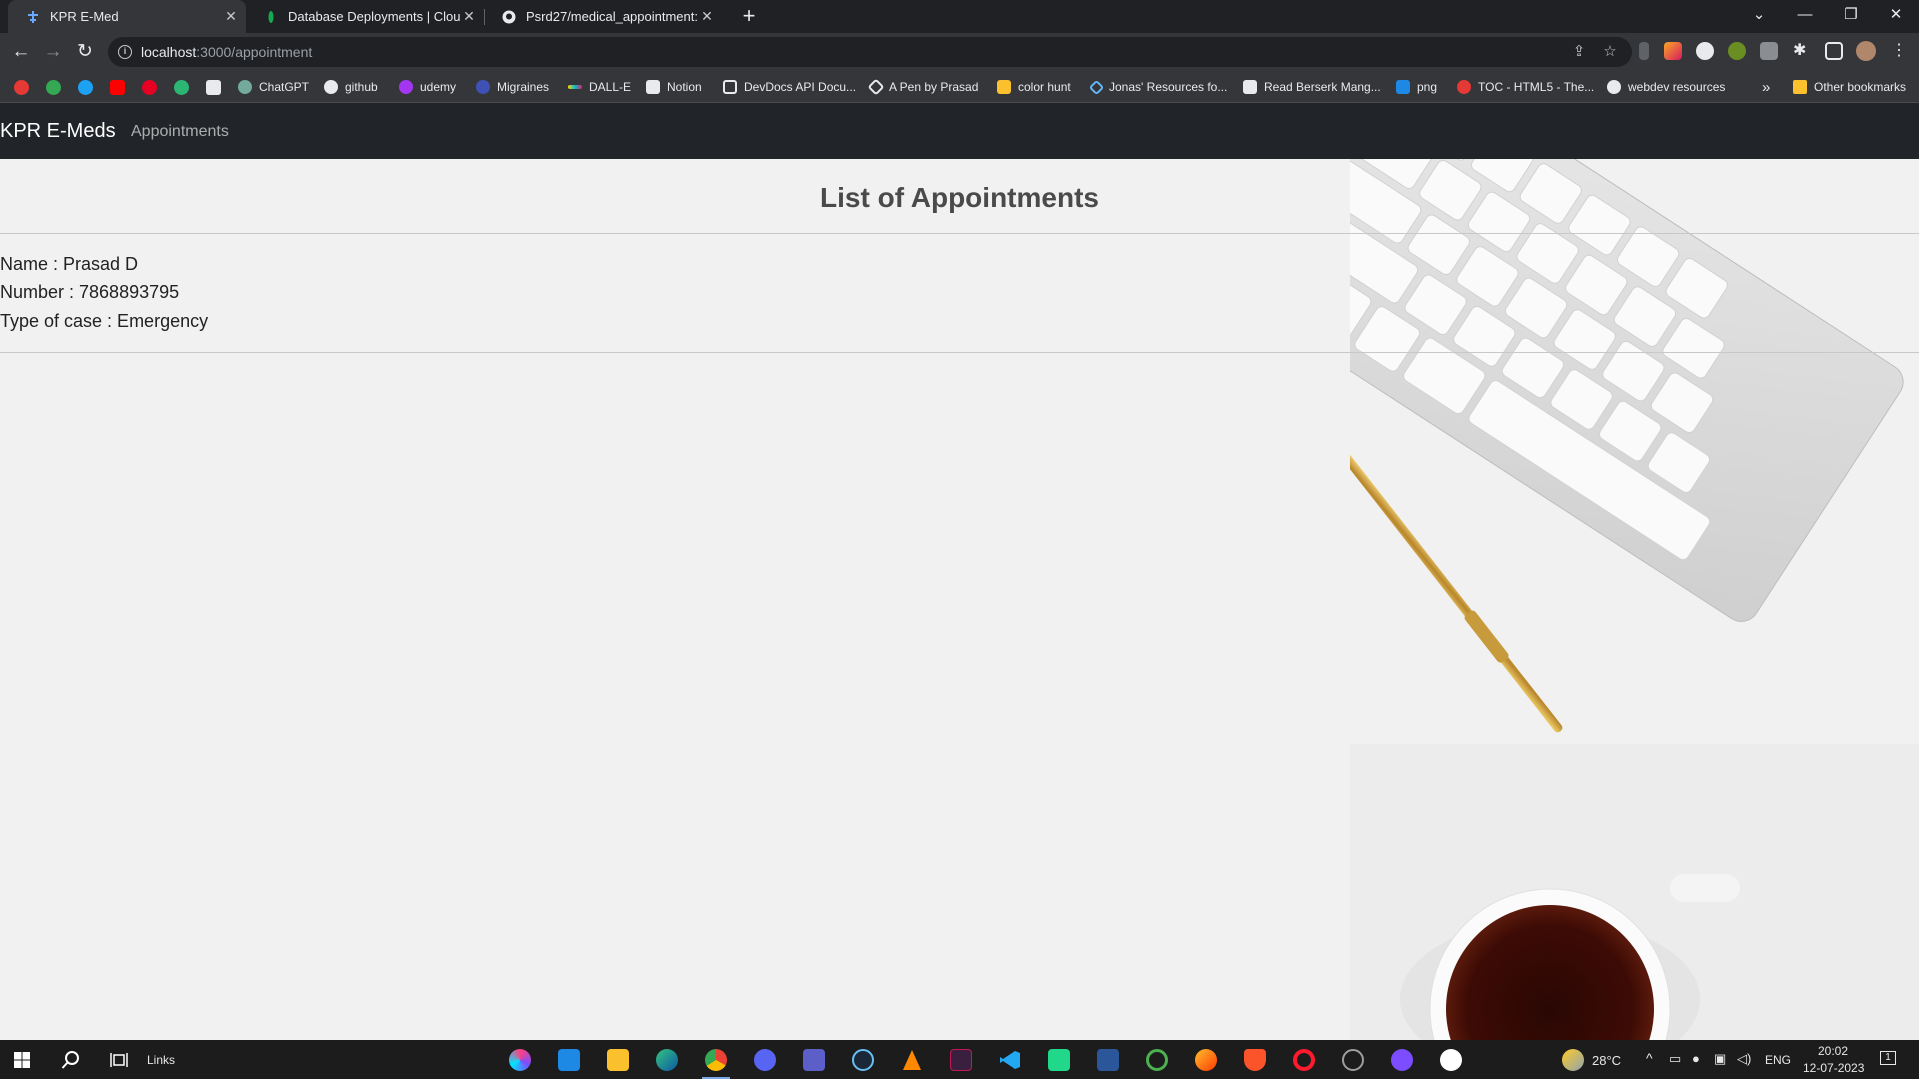 The height and width of the screenshot is (1079, 1919). Describe the element at coordinates (1766, 87) in the screenshot. I see `bookmarks-overflow-chevron-icon: »` at that location.